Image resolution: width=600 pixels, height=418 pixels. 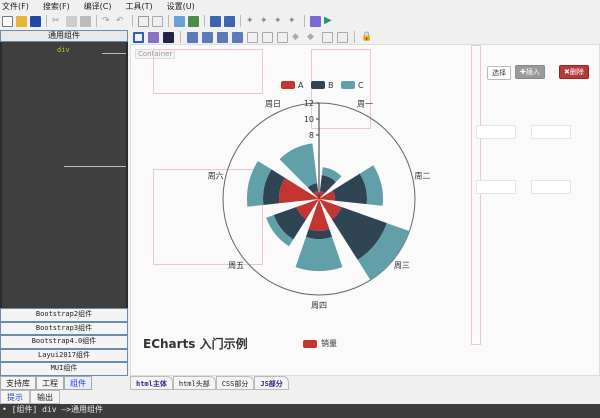 I want to click on angle-label: 周一, so click(x=365, y=103).